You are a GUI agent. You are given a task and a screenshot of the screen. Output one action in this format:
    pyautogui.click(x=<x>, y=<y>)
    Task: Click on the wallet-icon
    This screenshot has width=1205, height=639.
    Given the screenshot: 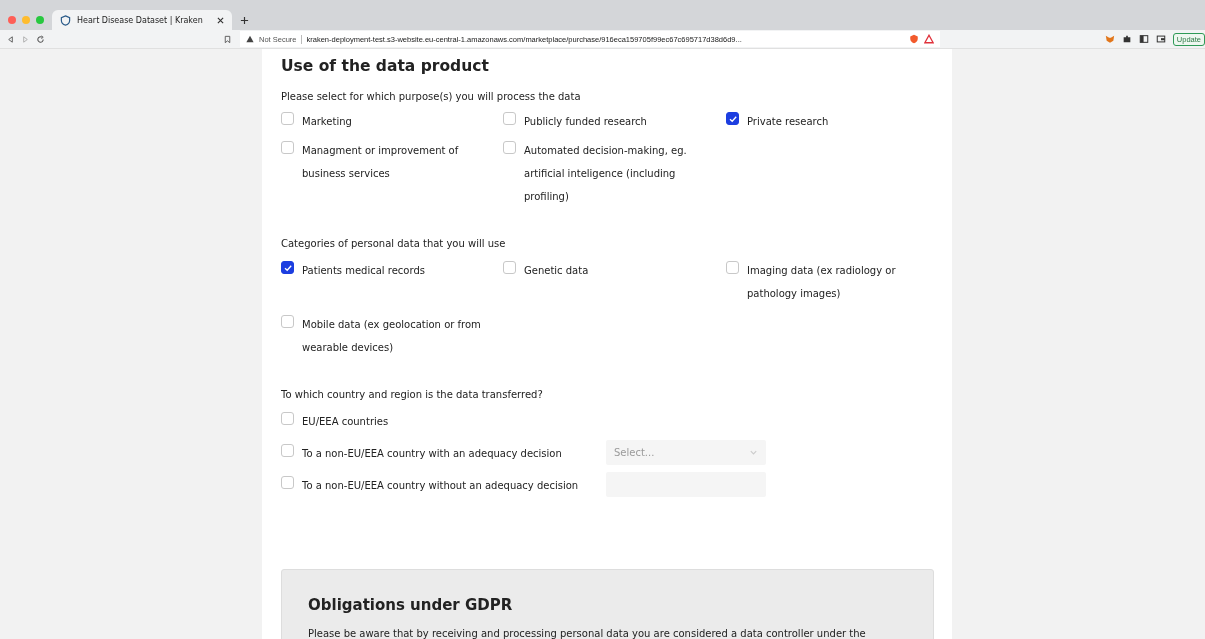 What is the action you would take?
    pyautogui.click(x=1160, y=39)
    